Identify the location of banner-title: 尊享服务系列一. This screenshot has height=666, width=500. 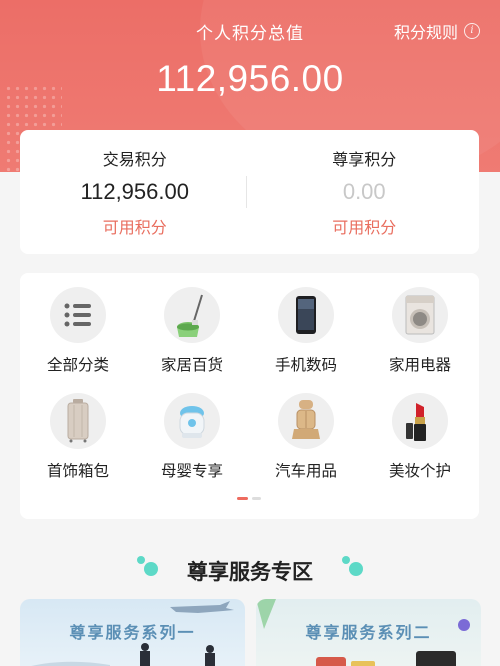
(132, 632).